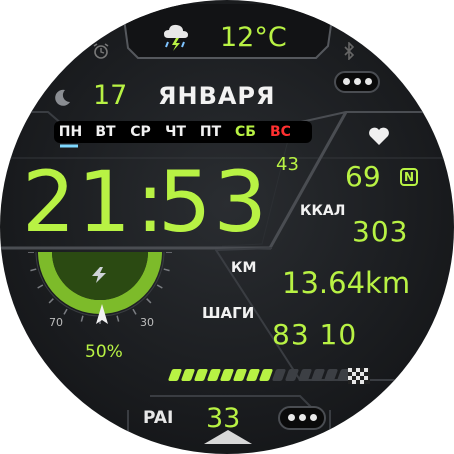 The image size is (454, 454). What do you see at coordinates (223, 418) in the screenshot?
I see `pai-value: 33` at bounding box center [223, 418].